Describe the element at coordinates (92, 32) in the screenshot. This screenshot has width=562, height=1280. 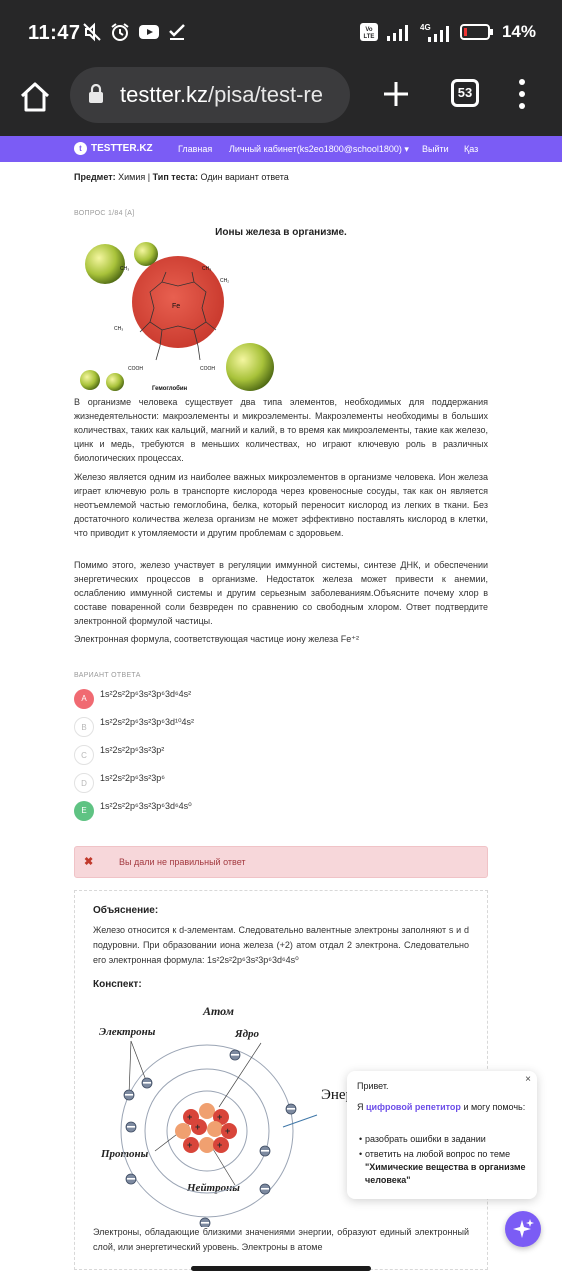
I see `mute-icon` at that location.